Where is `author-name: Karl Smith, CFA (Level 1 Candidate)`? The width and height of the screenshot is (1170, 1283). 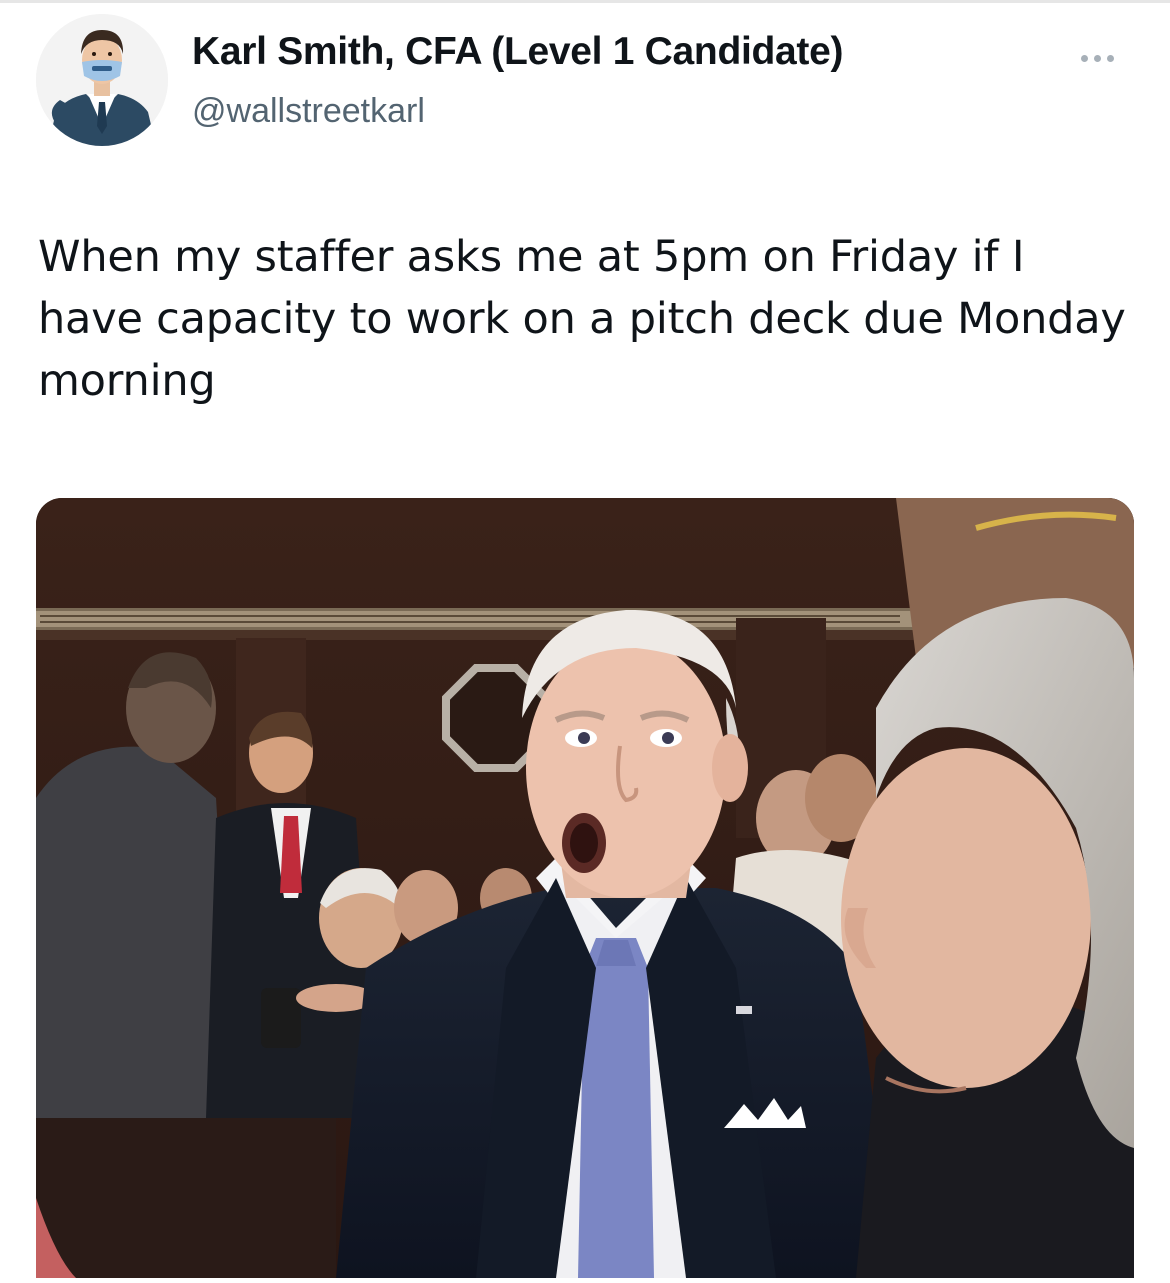
author-name: Karl Smith, CFA (Level 1 Candidate) is located at coordinates (517, 52).